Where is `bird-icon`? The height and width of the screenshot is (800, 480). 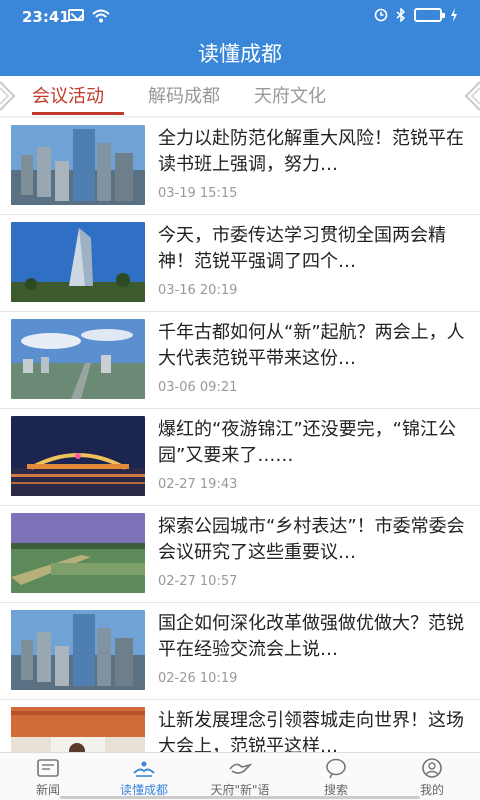
bird-icon is located at coordinates (240, 768).